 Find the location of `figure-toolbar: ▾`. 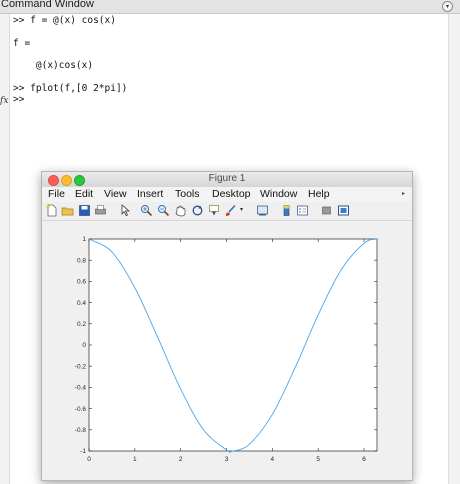

figure-toolbar: ▾ is located at coordinates (227, 211).